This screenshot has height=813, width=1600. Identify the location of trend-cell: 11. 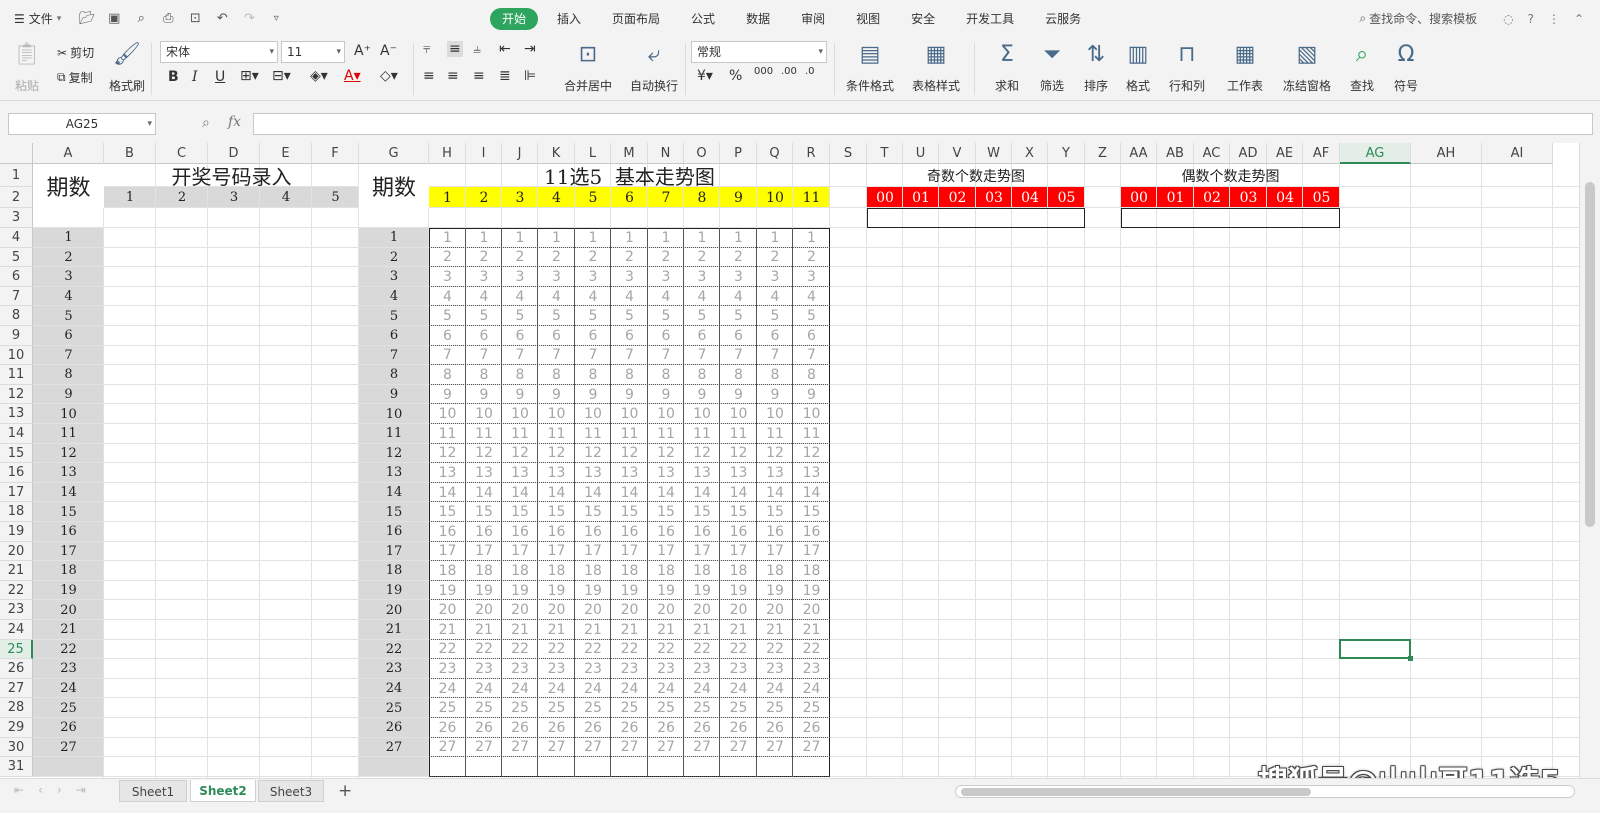
(738, 434).